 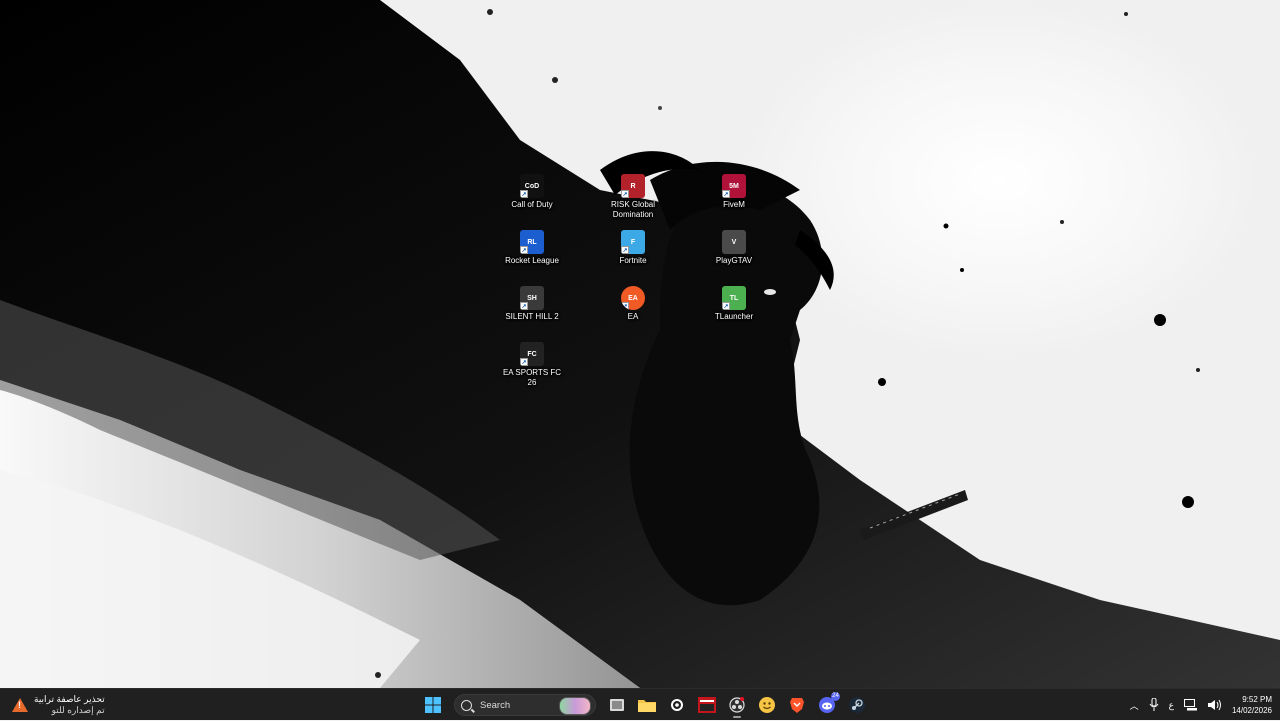 I want to click on desktop-shortcut-label: EA, so click(x=633, y=316).